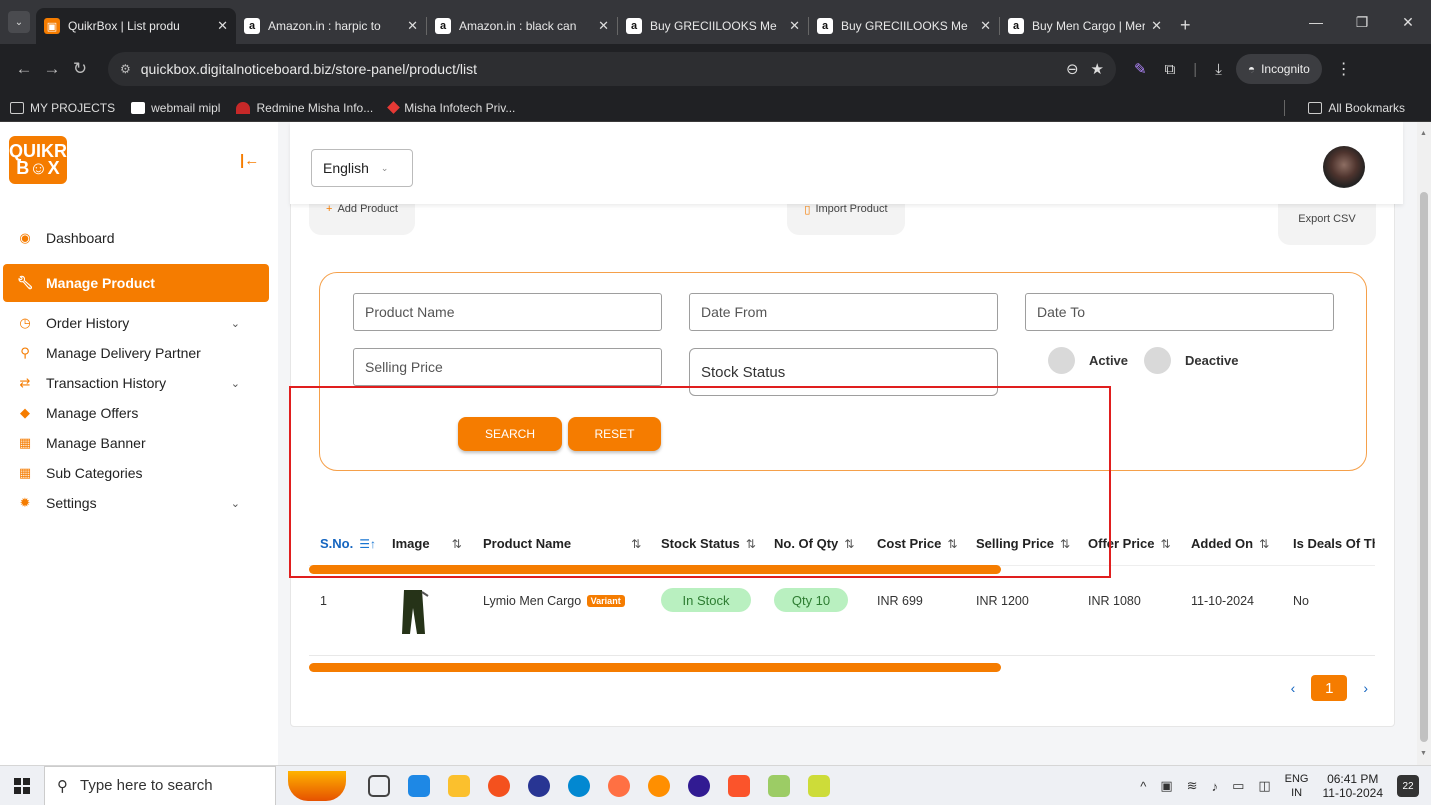 This screenshot has width=1431, height=805. Describe the element at coordinates (510, 434) in the screenshot. I see `search-button: SEARCH` at that location.